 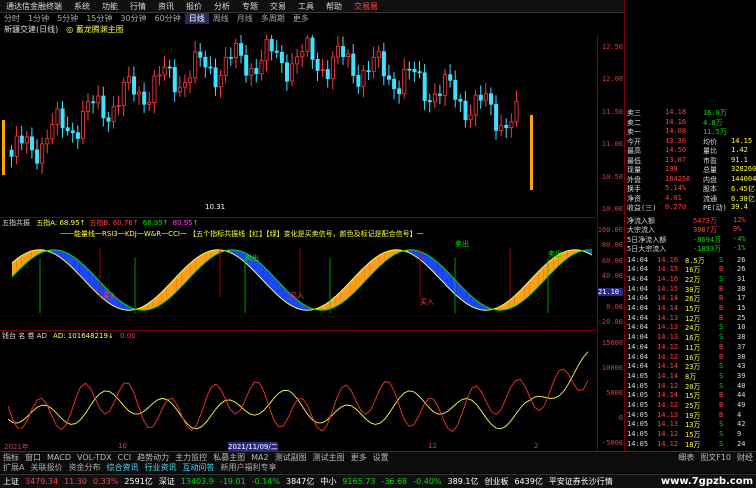 I want to click on tick-cell: 26, so click(x=741, y=269).